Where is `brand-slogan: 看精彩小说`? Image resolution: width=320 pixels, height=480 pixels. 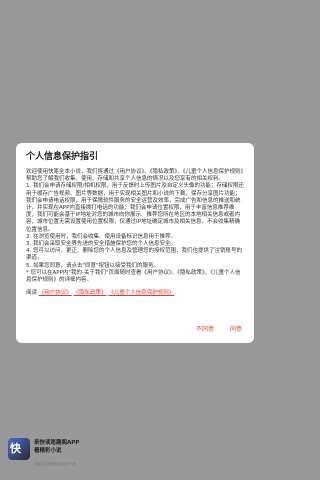 brand-slogan: 看精彩小说 is located at coordinates (48, 451).